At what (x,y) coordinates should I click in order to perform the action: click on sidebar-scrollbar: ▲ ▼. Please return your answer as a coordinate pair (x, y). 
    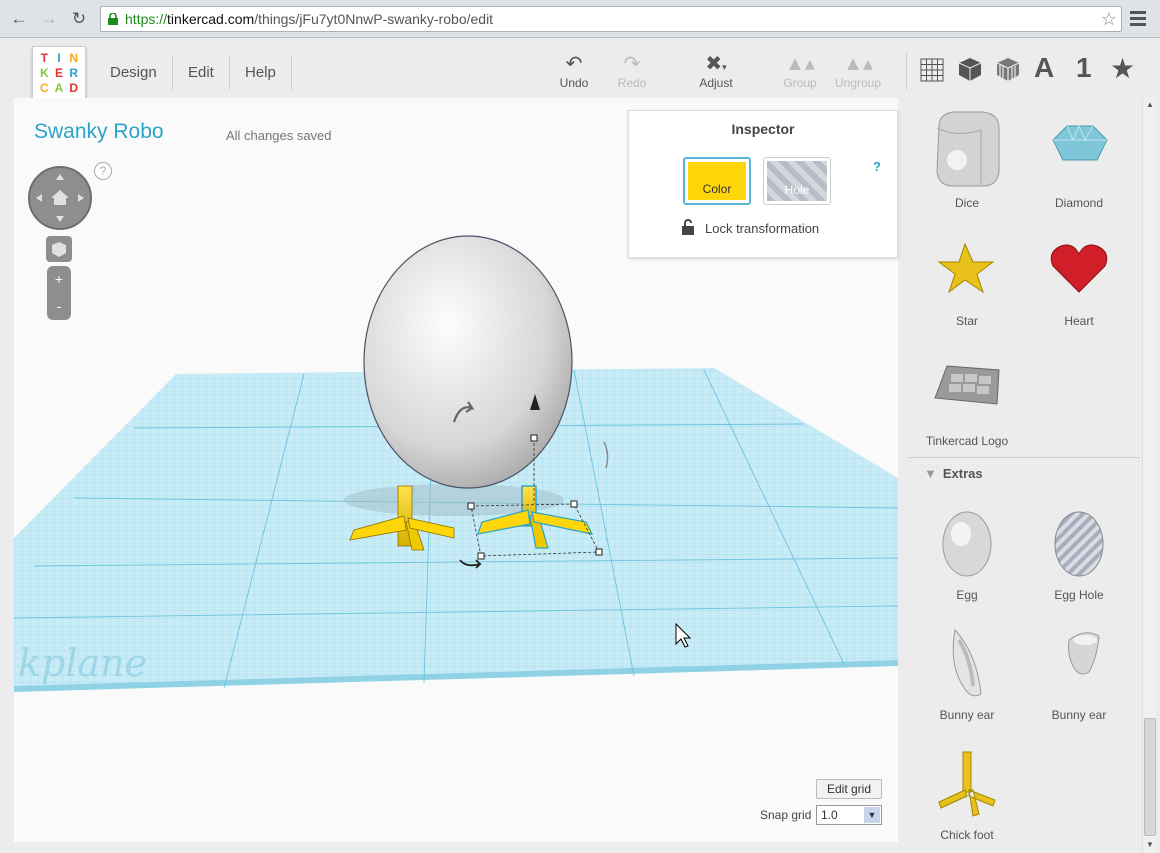
    Looking at the image, I should click on (1149, 475).